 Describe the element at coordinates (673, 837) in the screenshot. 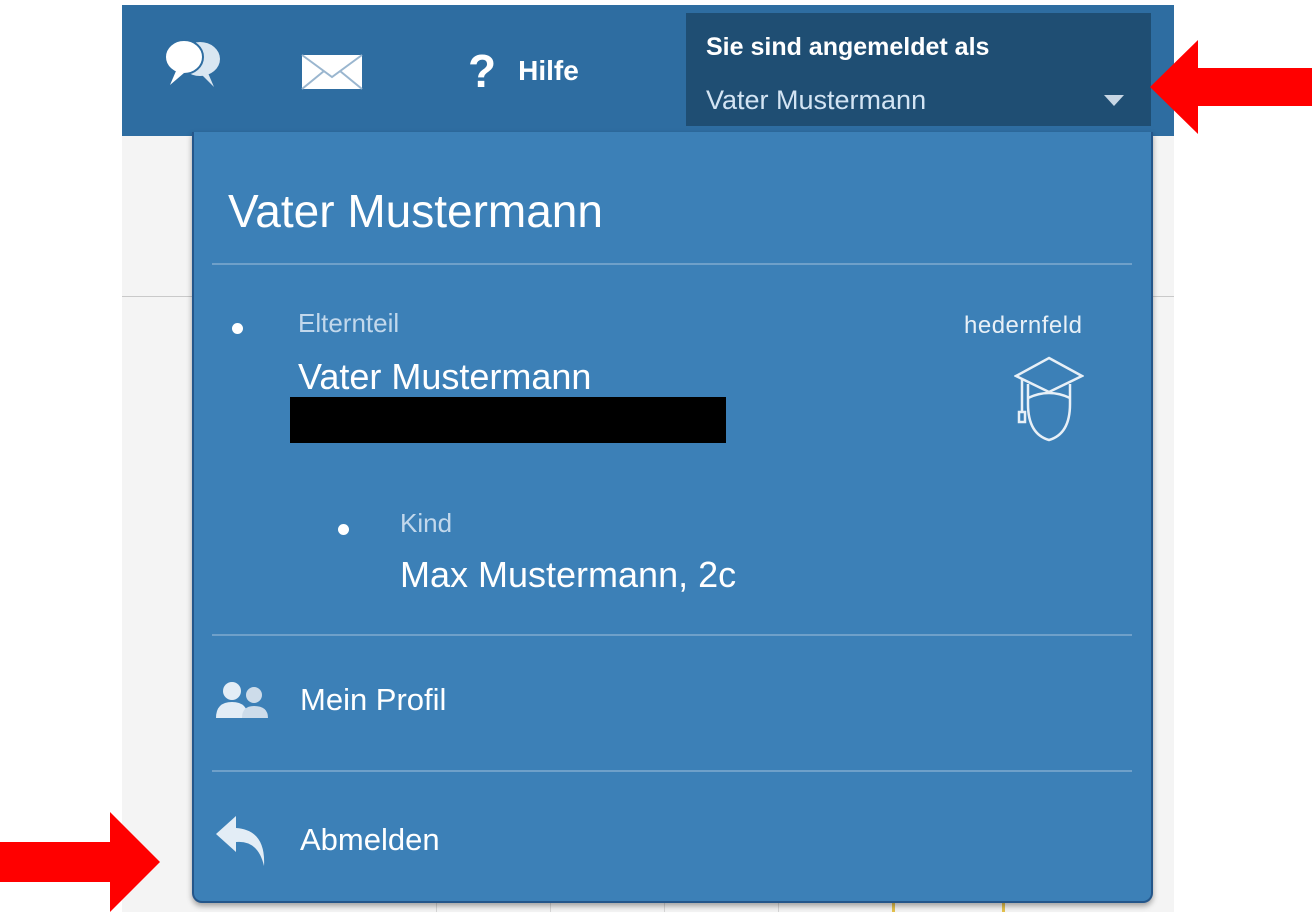

I see `logout-item: Abmelden` at that location.